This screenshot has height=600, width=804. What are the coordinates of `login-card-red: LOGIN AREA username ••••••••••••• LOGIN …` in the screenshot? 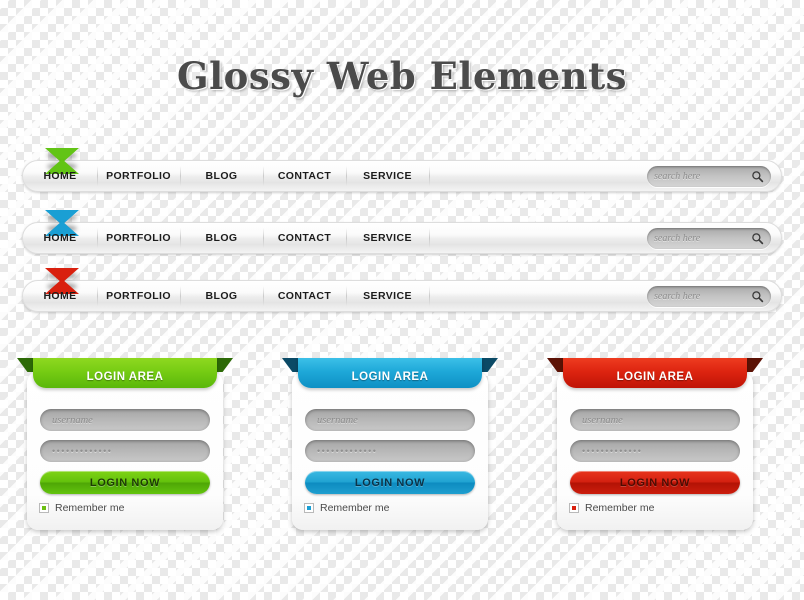 It's located at (655, 444).